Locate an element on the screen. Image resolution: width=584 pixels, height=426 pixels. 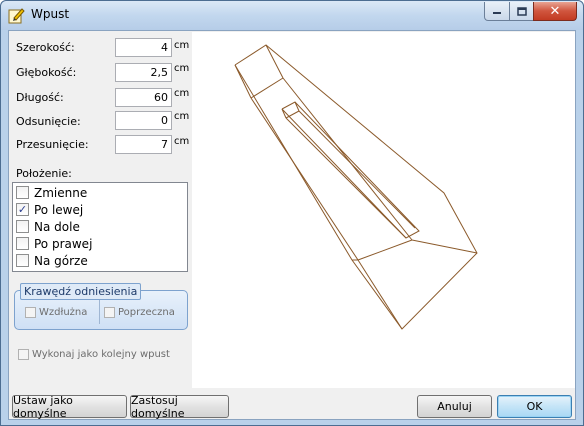
close-button: ✕ is located at coordinates (555, 11).